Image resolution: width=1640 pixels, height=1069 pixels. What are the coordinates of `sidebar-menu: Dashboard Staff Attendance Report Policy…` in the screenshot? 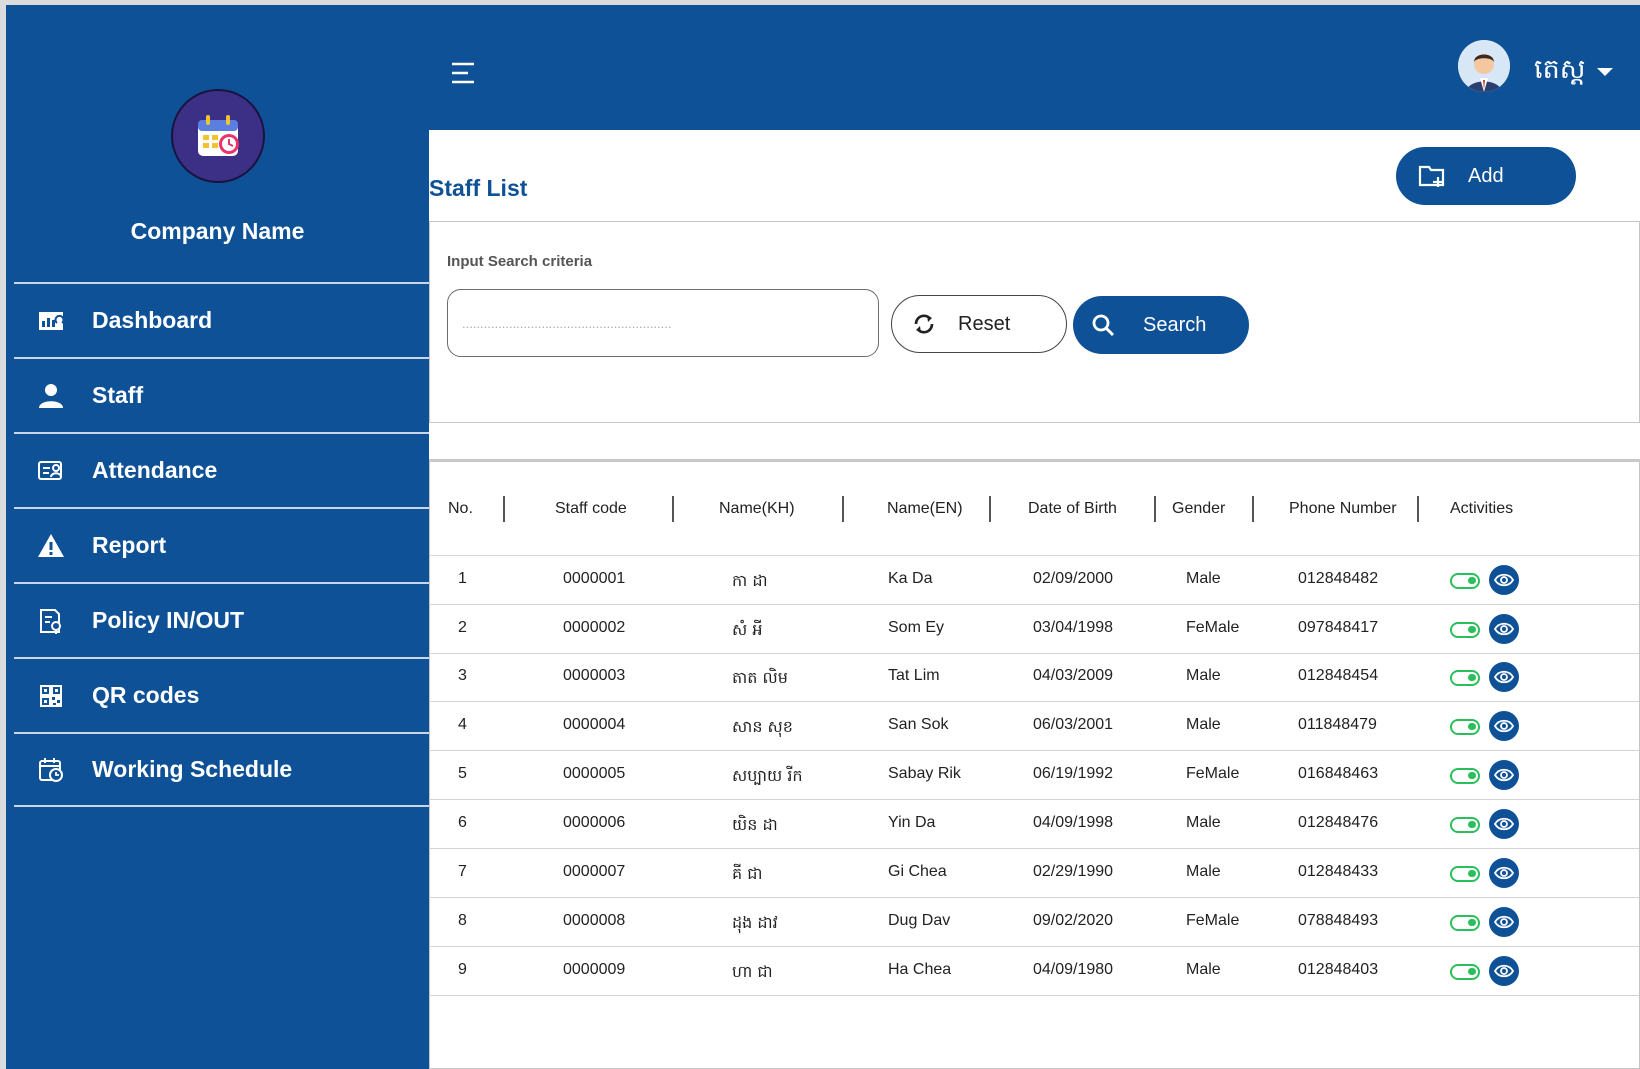 It's located at (221, 544).